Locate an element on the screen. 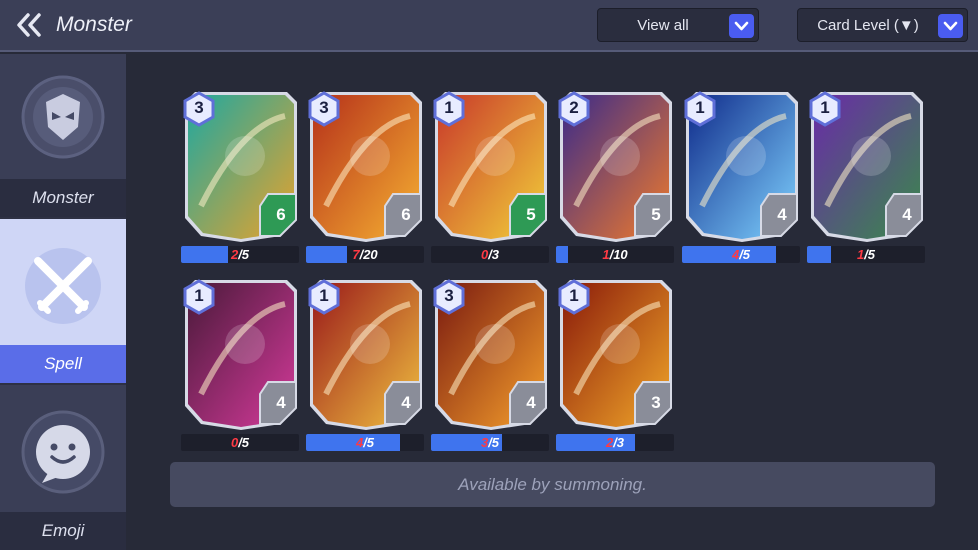 This screenshot has height=550, width=978. card-progress-bar: 2/5 is located at coordinates (240, 254).